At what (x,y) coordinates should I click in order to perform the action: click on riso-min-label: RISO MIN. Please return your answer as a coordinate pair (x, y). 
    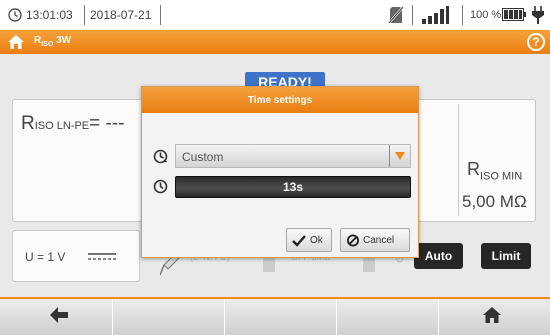
    Looking at the image, I should click on (494, 171).